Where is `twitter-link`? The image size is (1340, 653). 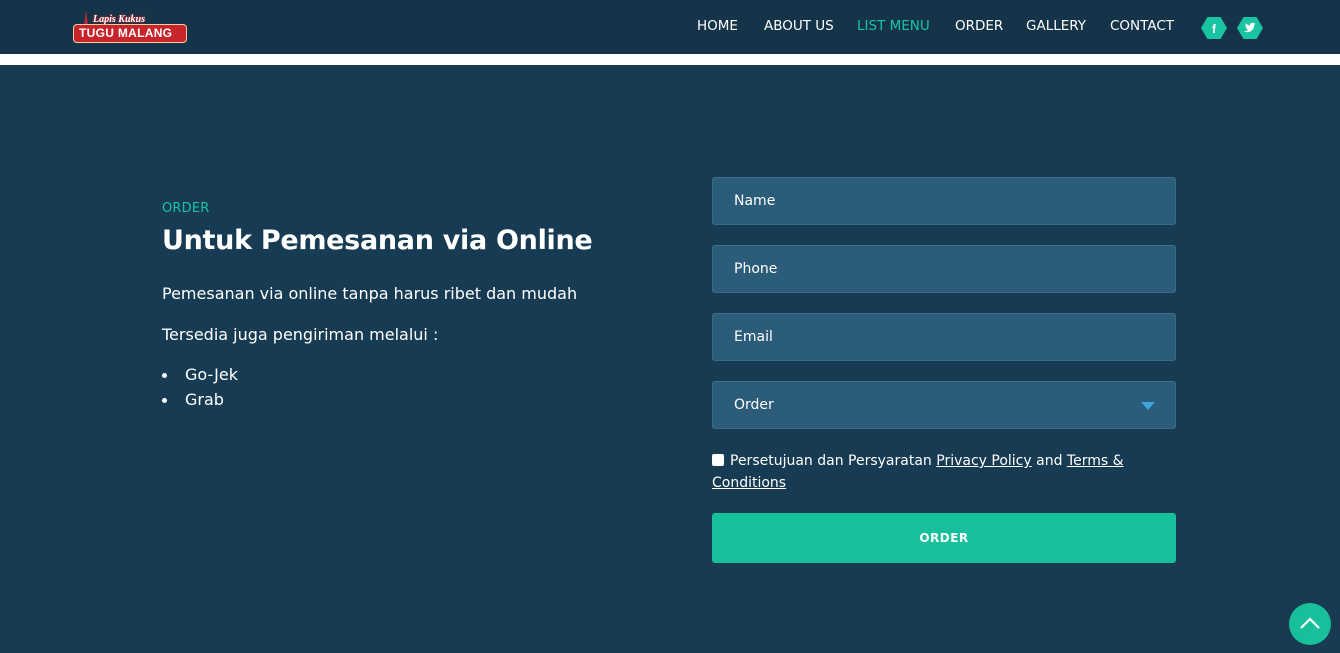
twitter-link is located at coordinates (1250, 27).